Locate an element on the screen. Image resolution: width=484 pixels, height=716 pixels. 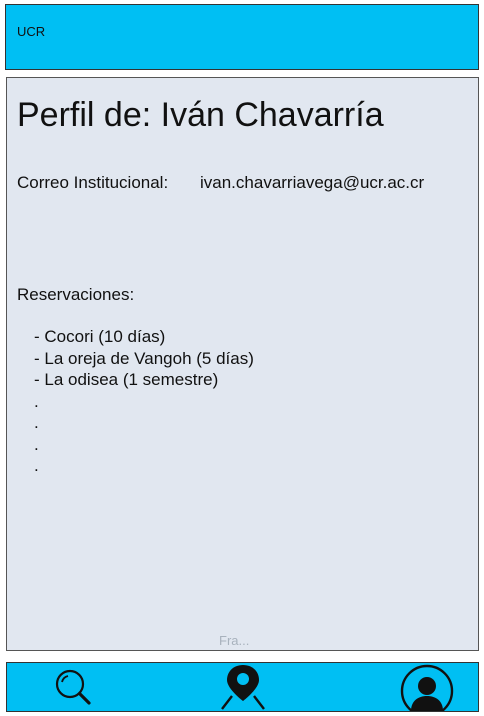
search-button is located at coordinates (73, 687).